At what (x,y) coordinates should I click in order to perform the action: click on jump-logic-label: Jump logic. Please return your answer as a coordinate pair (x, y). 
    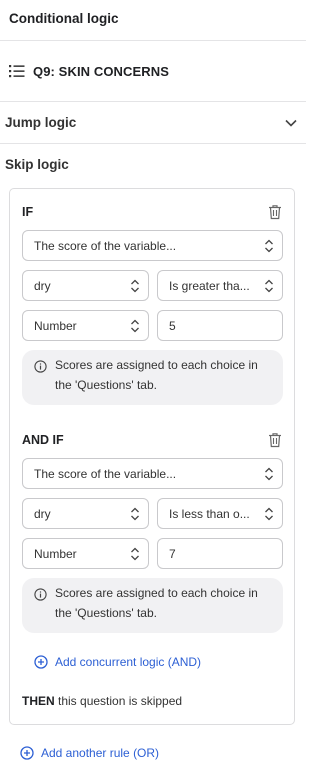
    Looking at the image, I should click on (41, 122).